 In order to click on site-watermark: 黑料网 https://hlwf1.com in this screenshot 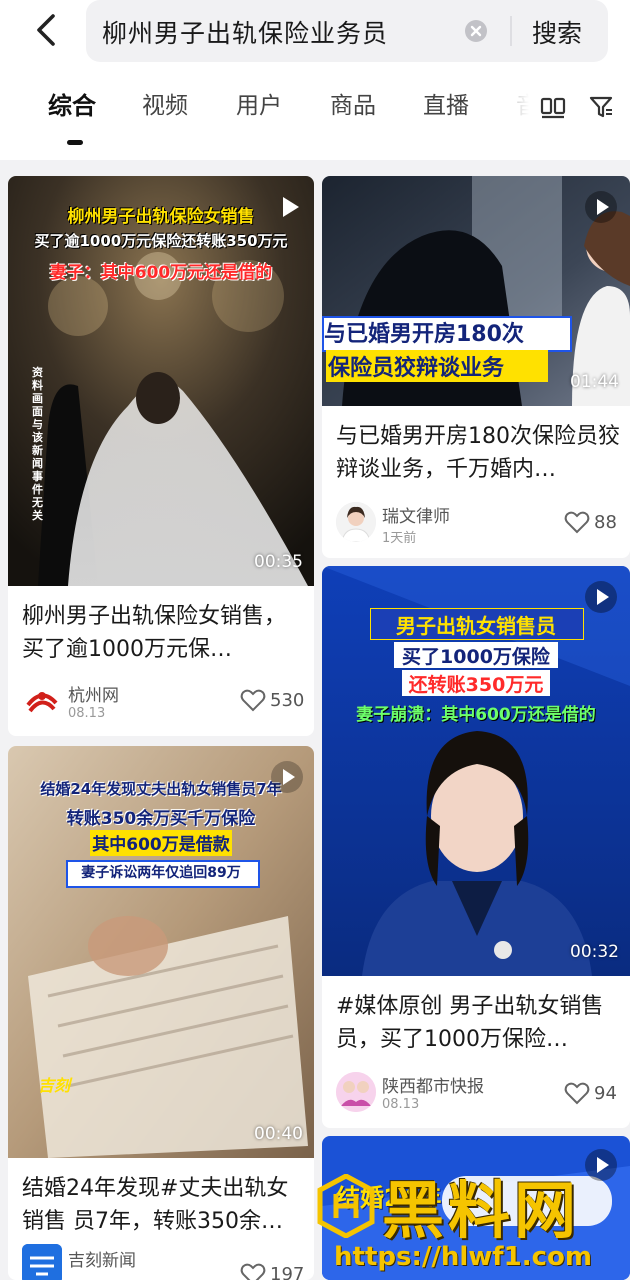, I will do `click(472, 1220)`.